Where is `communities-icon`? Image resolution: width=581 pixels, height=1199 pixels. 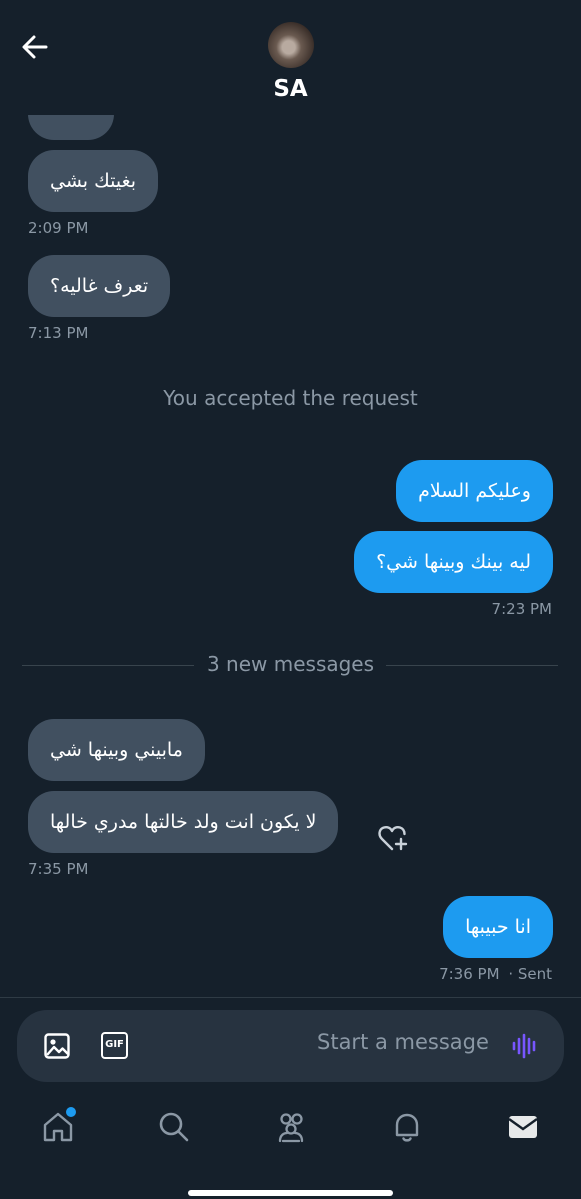
communities-icon is located at coordinates (291, 1127).